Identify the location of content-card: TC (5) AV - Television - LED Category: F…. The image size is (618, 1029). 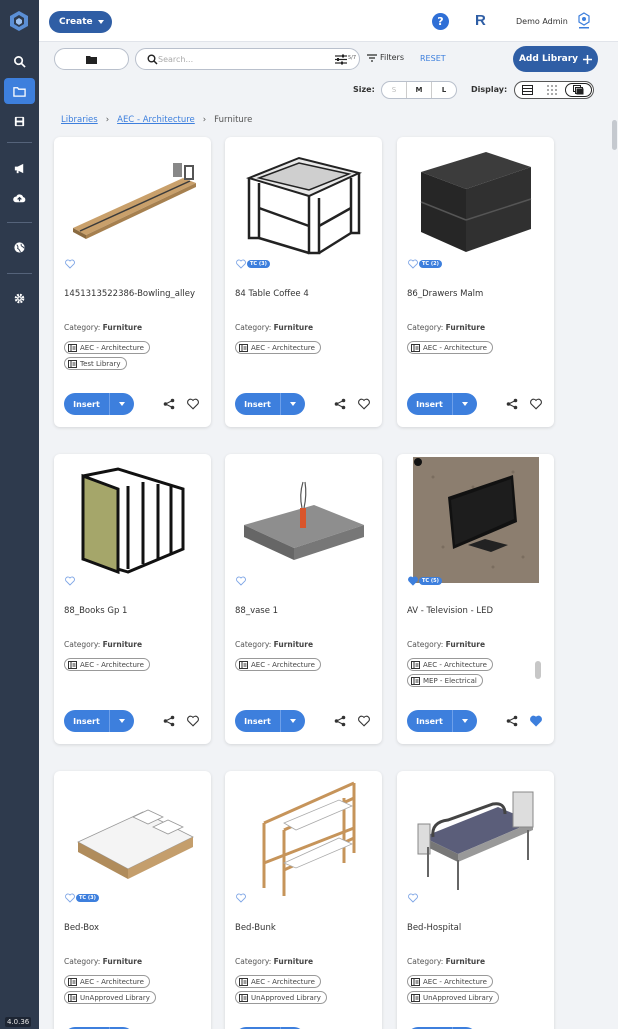
(475, 599).